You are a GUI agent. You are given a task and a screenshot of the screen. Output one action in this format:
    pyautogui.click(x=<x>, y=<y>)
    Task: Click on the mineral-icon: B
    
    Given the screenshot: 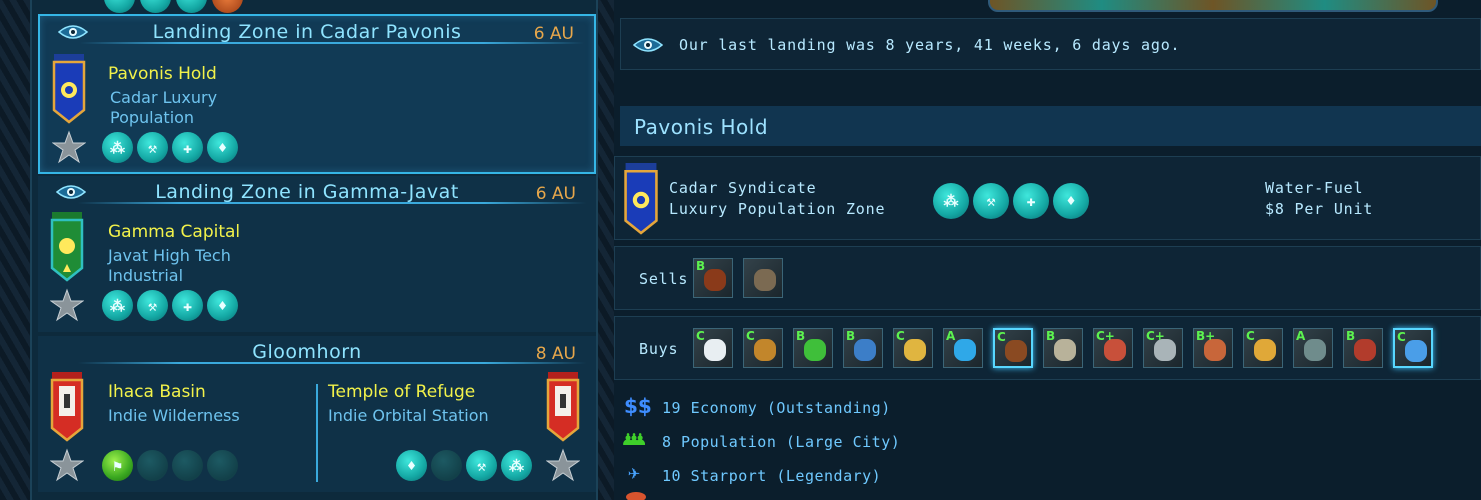 What is the action you would take?
    pyautogui.click(x=1063, y=348)
    